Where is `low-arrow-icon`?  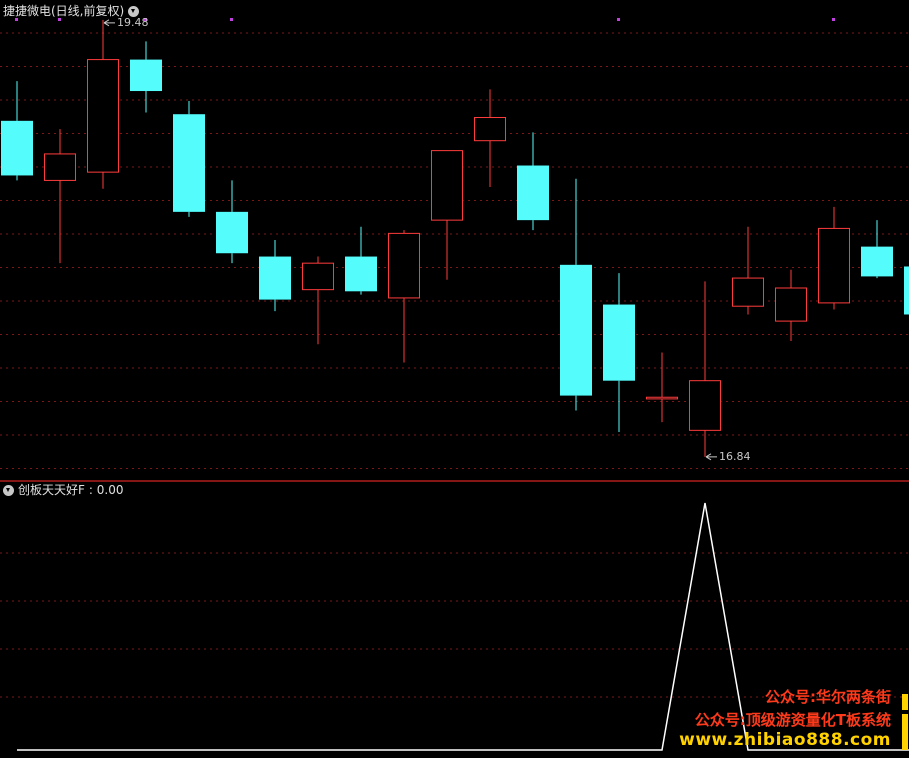
low-arrow-icon is located at coordinates (711, 457).